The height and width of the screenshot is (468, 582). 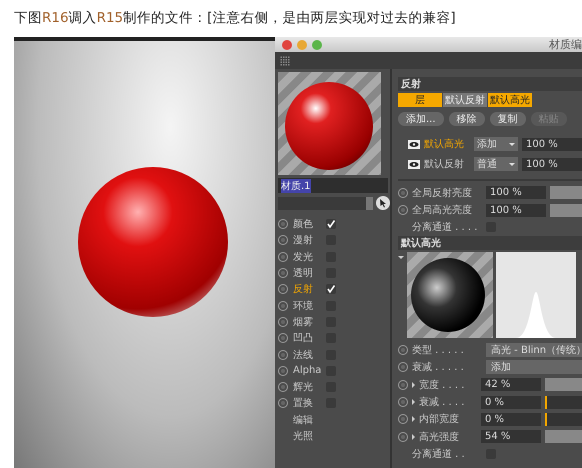 I want to click on close-icon, so click(x=287, y=45).